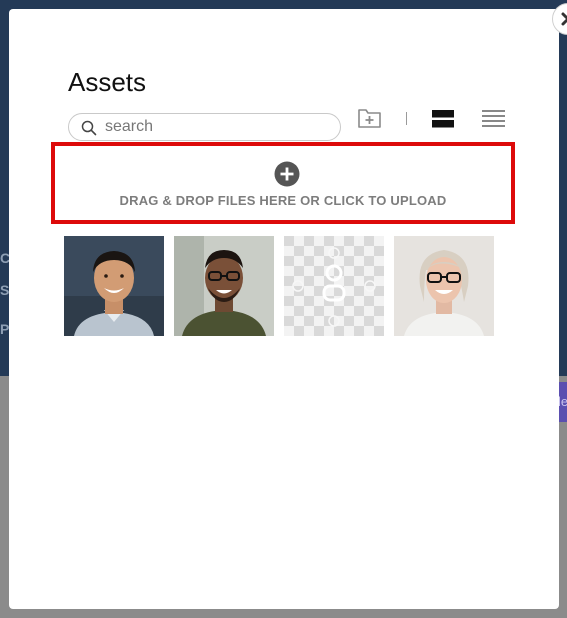 The height and width of the screenshot is (618, 567). What do you see at coordinates (89, 128) in the screenshot?
I see `search-icon` at bounding box center [89, 128].